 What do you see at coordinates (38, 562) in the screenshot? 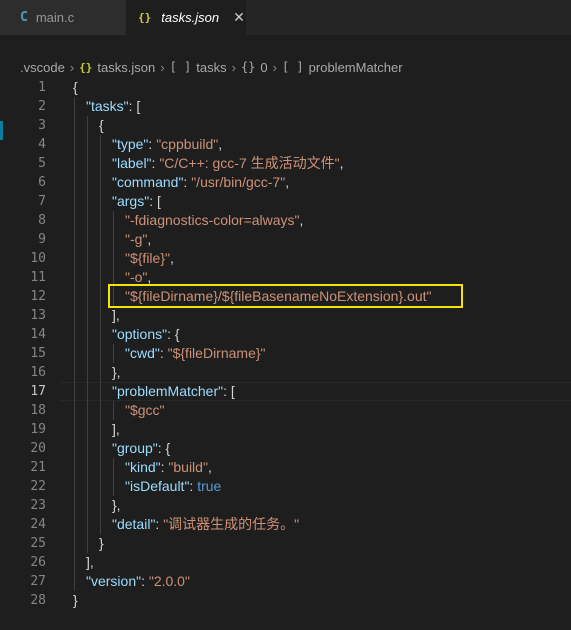
I see `line-number: 26` at bounding box center [38, 562].